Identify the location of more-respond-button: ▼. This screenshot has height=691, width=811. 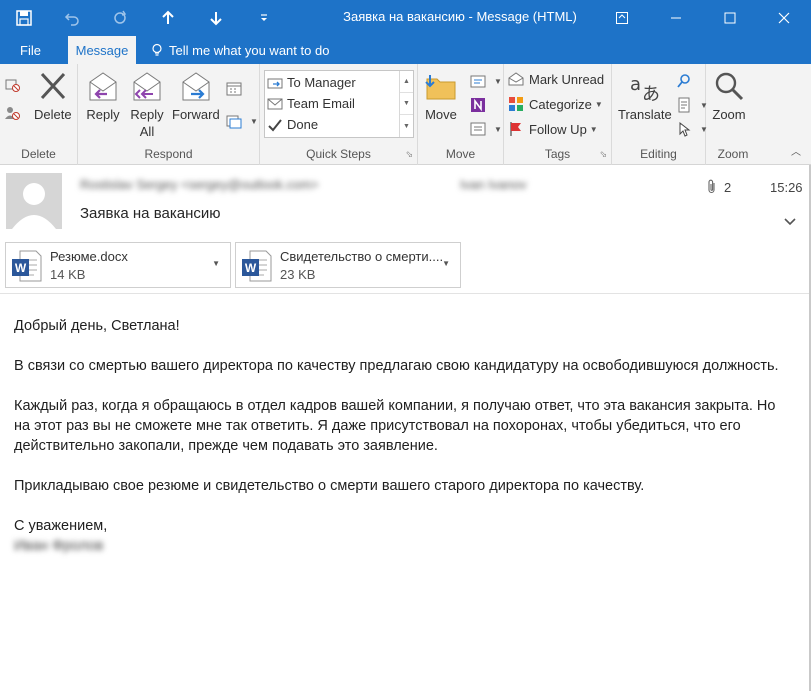
(242, 121).